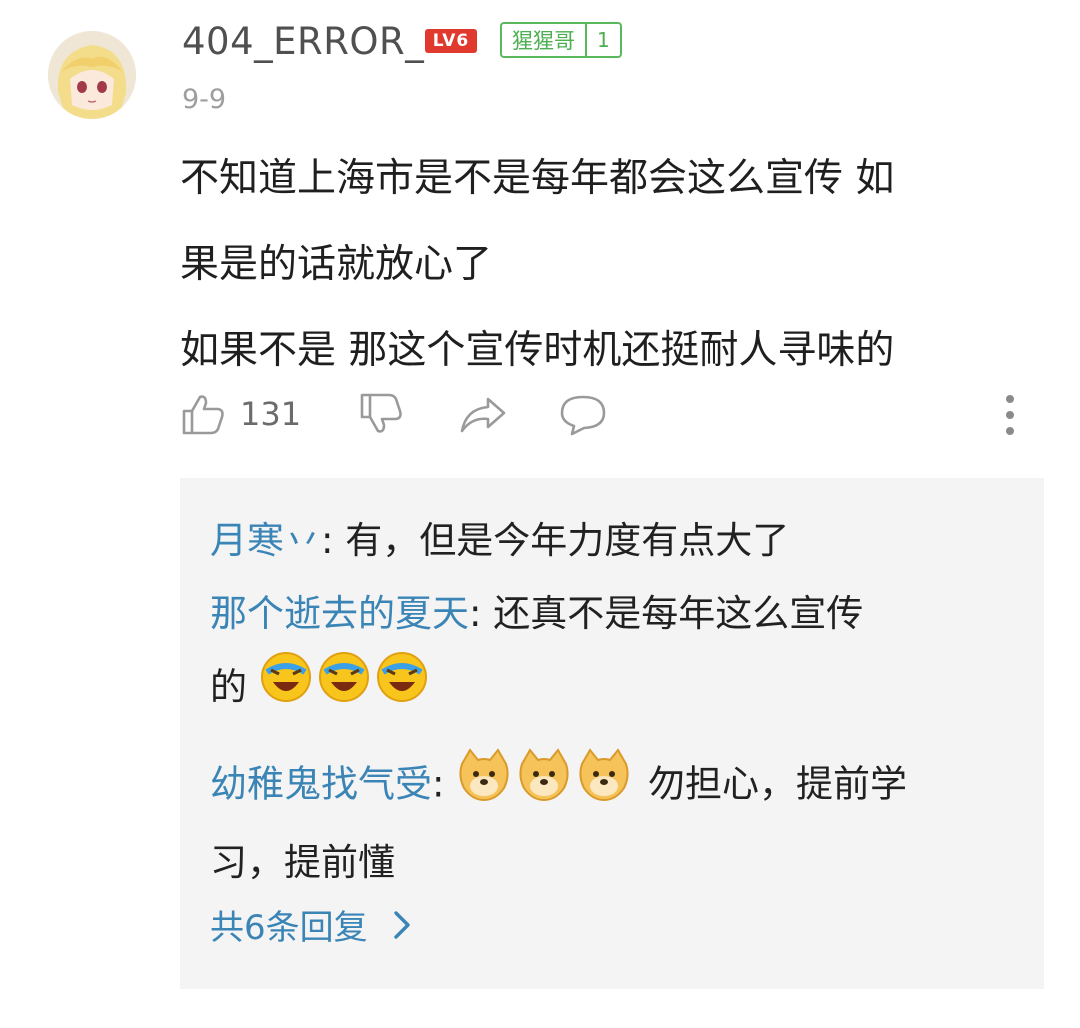 The image size is (1080, 1028). What do you see at coordinates (302, 862) in the screenshot?
I see `reply-text-cont: 习，提前懂` at bounding box center [302, 862].